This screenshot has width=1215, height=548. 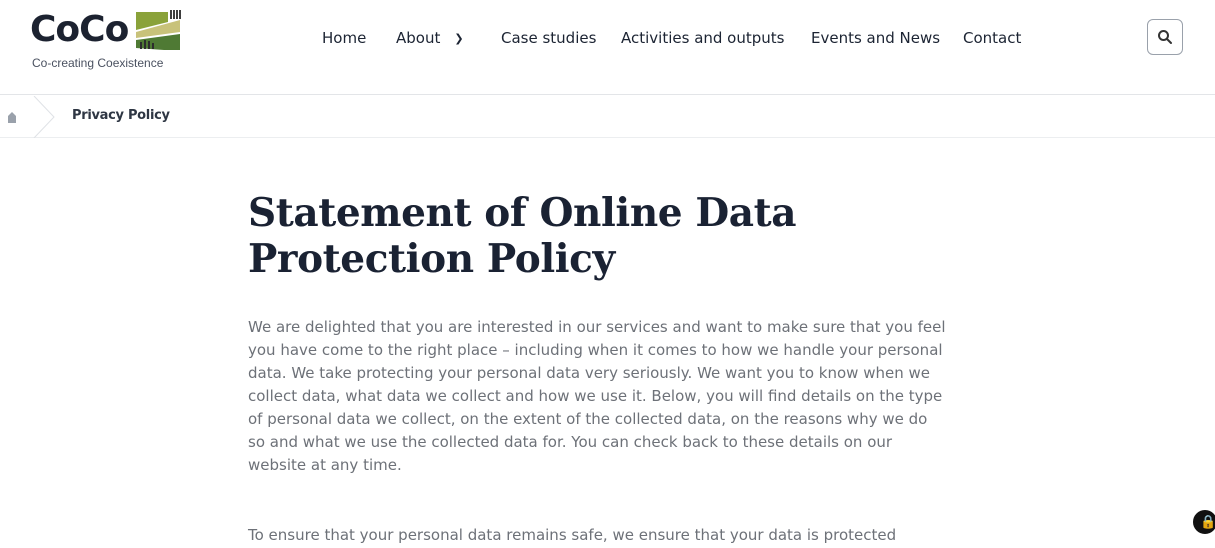 What do you see at coordinates (158, 30) in the screenshot?
I see `logo-fields-icon` at bounding box center [158, 30].